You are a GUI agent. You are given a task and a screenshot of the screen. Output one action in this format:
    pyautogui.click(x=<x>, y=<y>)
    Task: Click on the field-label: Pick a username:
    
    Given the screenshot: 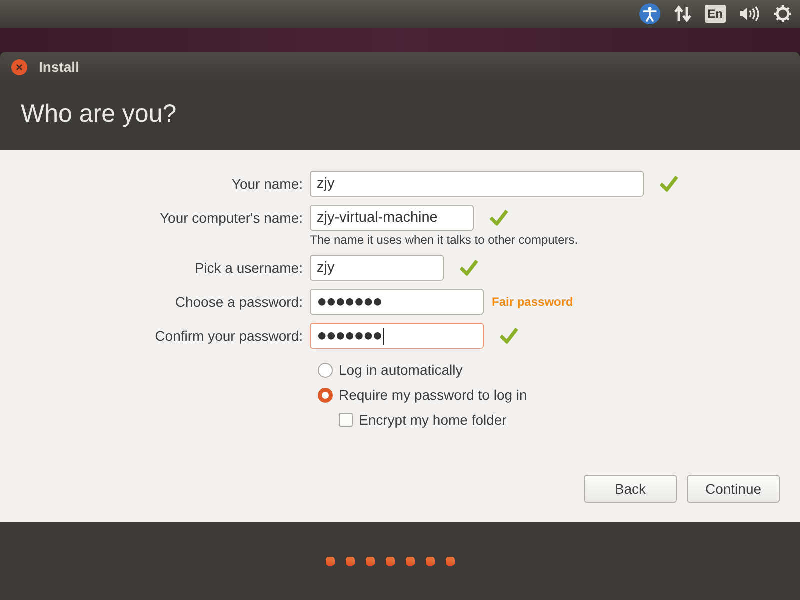 What is the action you would take?
    pyautogui.click(x=249, y=268)
    